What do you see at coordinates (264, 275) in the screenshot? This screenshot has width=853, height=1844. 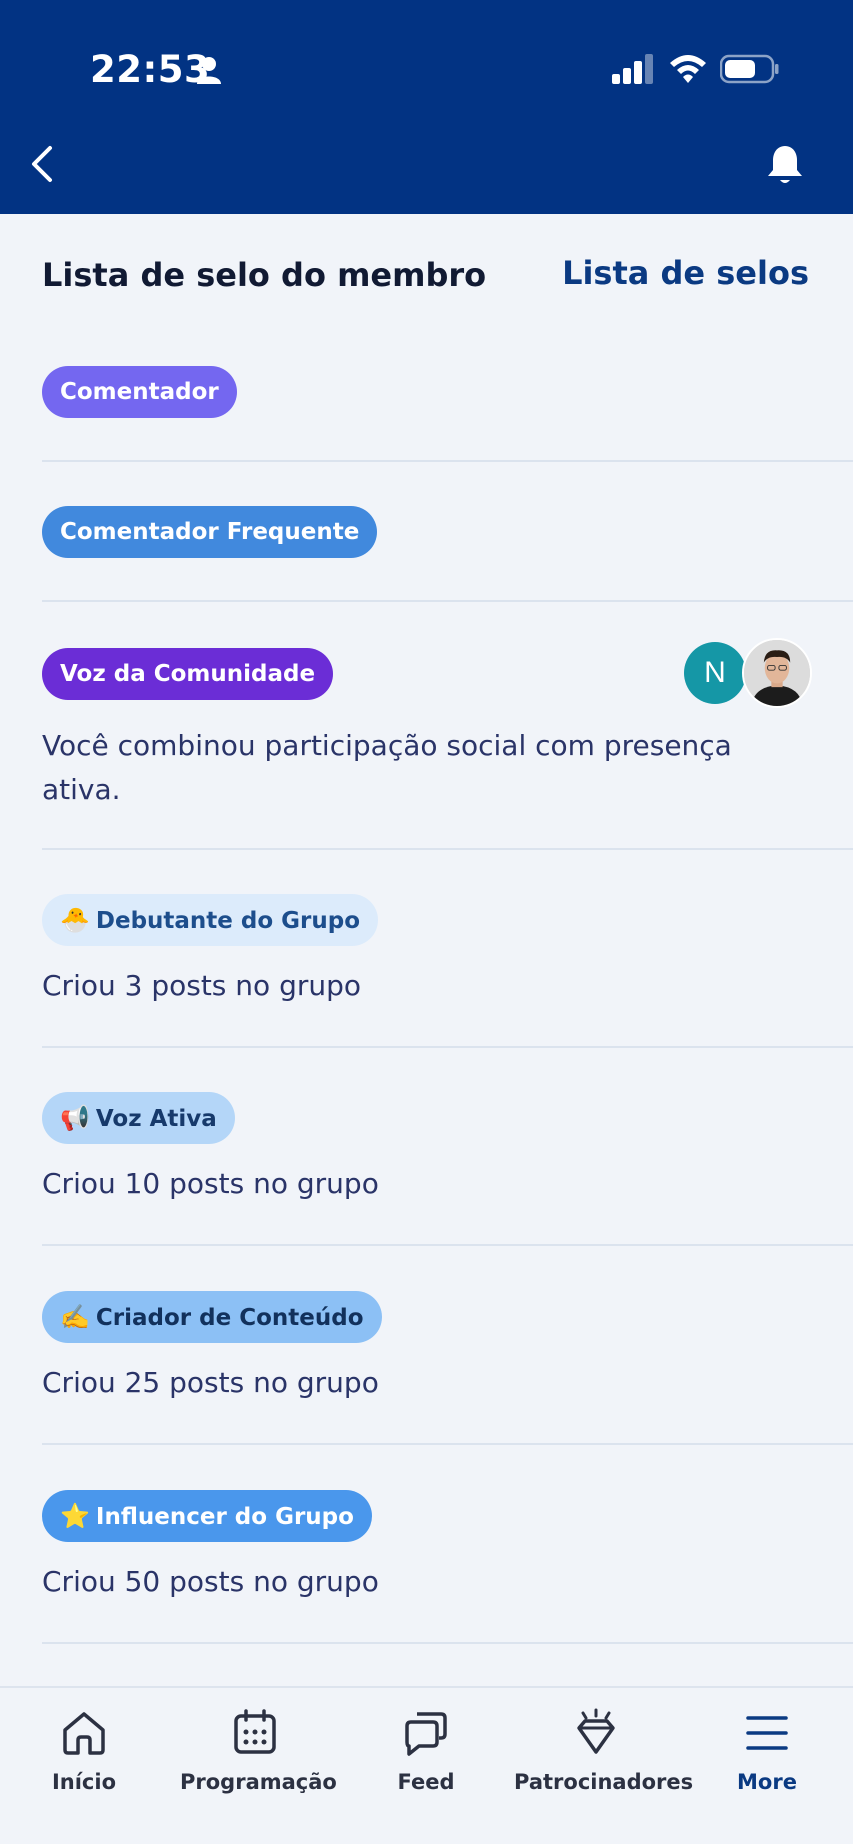 I see `page-title: Lista de selo do membro` at bounding box center [264, 275].